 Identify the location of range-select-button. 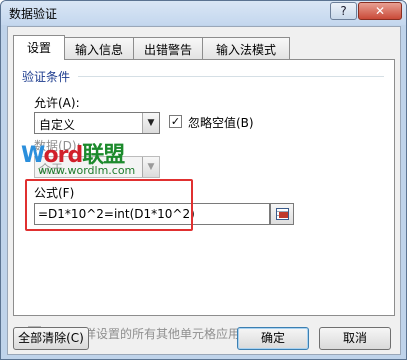
(282, 214).